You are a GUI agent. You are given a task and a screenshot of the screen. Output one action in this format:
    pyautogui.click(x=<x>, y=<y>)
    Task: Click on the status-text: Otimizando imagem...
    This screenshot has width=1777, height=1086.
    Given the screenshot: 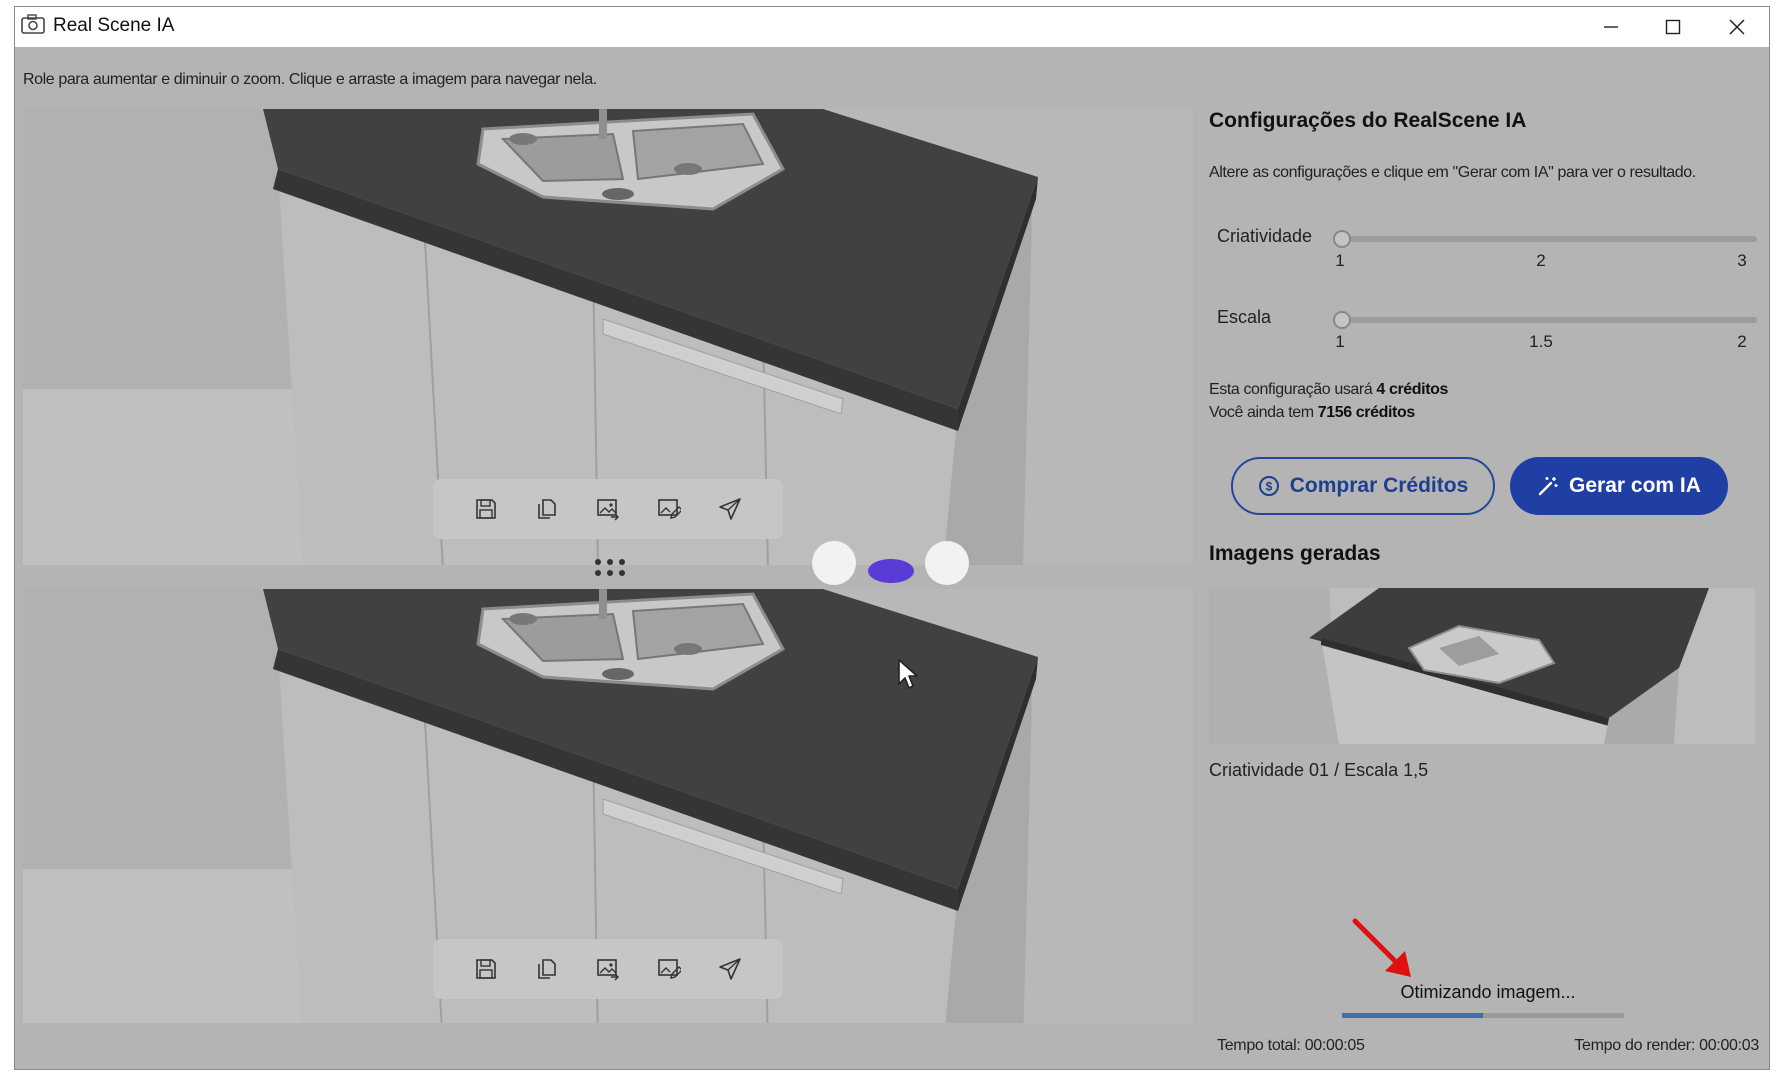 What is the action you would take?
    pyautogui.click(x=1488, y=992)
    